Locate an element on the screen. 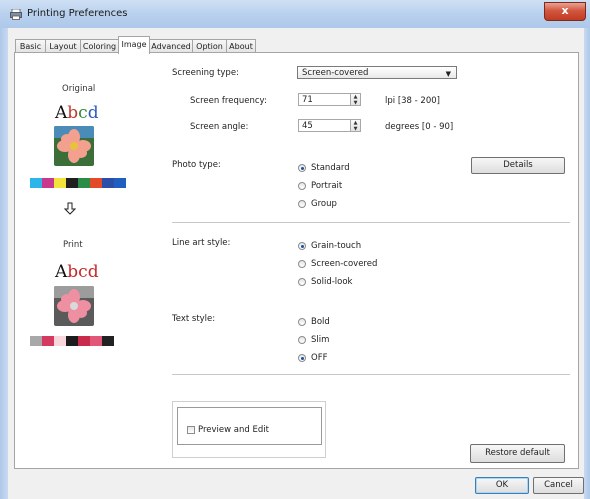 Image resolution: width=590 pixels, height=499 pixels. tab-basic: Basic is located at coordinates (30, 46).